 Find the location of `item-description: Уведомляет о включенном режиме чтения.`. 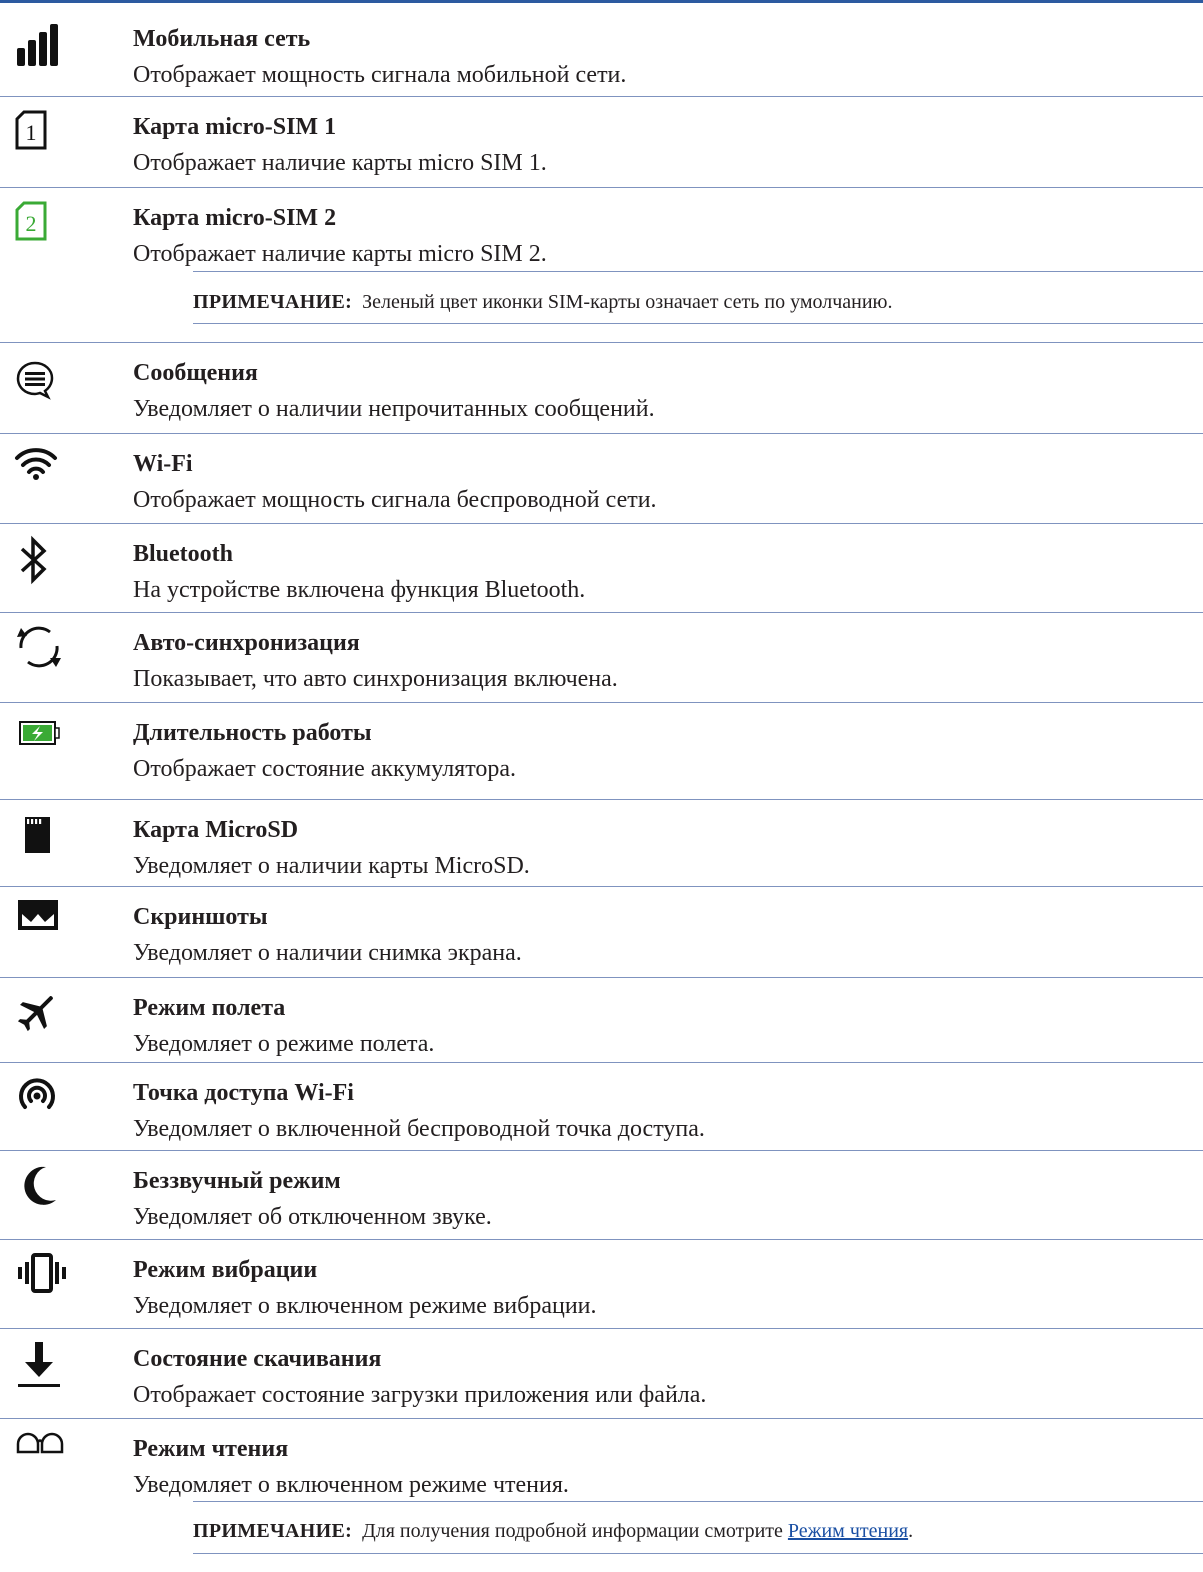

item-description: Уведомляет о включенном режиме чтения. is located at coordinates (351, 1485).